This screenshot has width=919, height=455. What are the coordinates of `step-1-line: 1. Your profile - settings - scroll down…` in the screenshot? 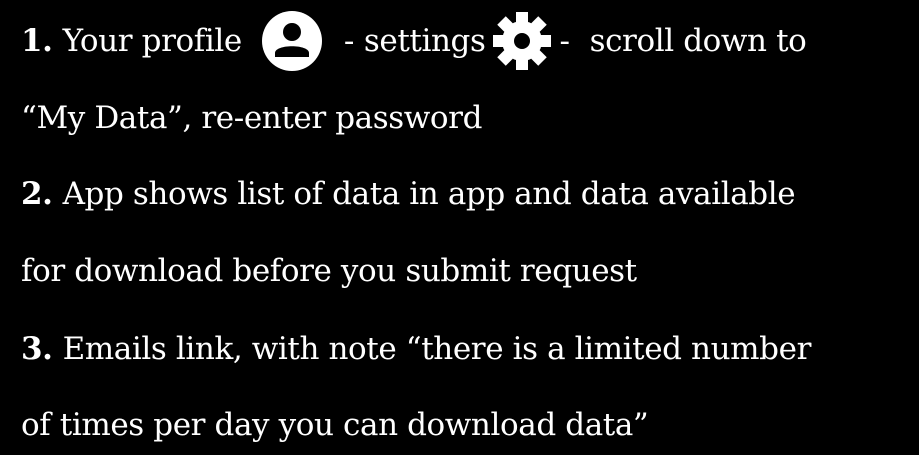 It's located at (414, 41).